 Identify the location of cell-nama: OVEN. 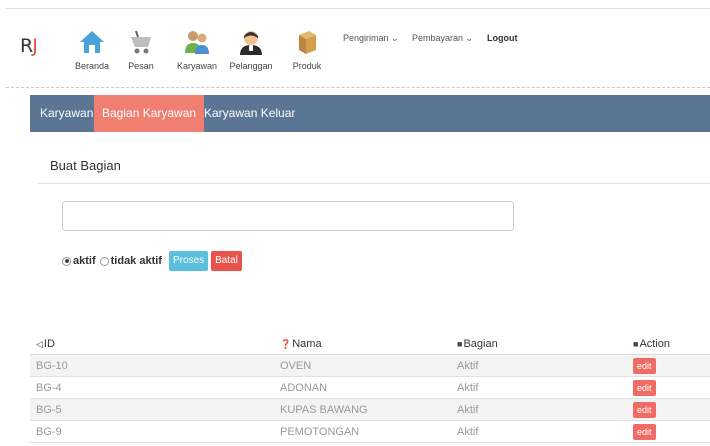
(296, 366).